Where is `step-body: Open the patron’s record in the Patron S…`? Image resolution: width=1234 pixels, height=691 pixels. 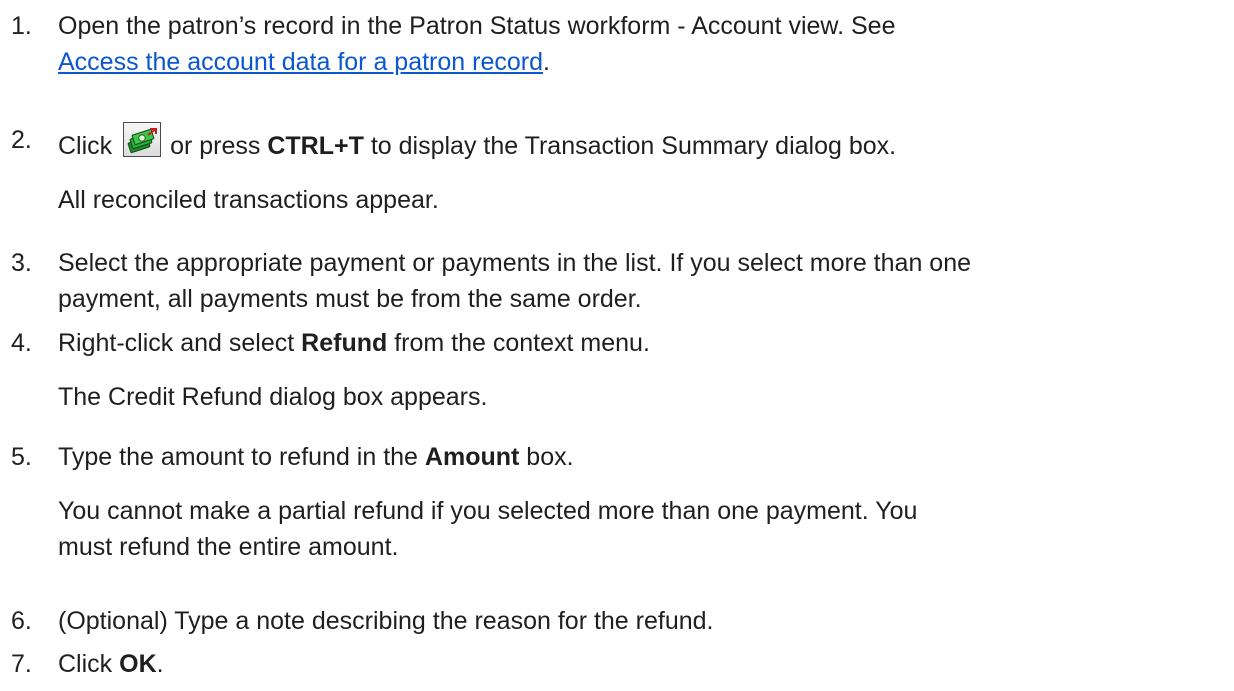 step-body: Open the patron’s record in the Patron S… is located at coordinates (633, 44).